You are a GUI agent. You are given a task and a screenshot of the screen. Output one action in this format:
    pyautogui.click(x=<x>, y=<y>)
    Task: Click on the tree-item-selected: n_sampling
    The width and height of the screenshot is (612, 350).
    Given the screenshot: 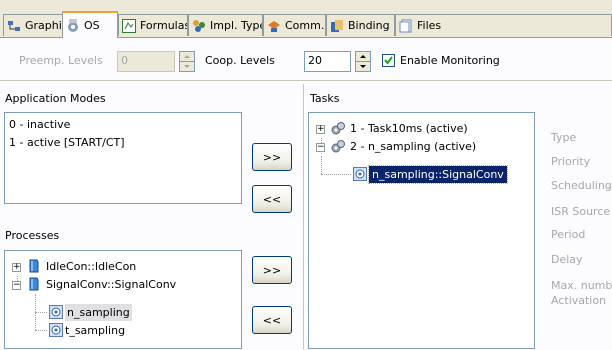 What is the action you would take?
    pyautogui.click(x=98, y=312)
    